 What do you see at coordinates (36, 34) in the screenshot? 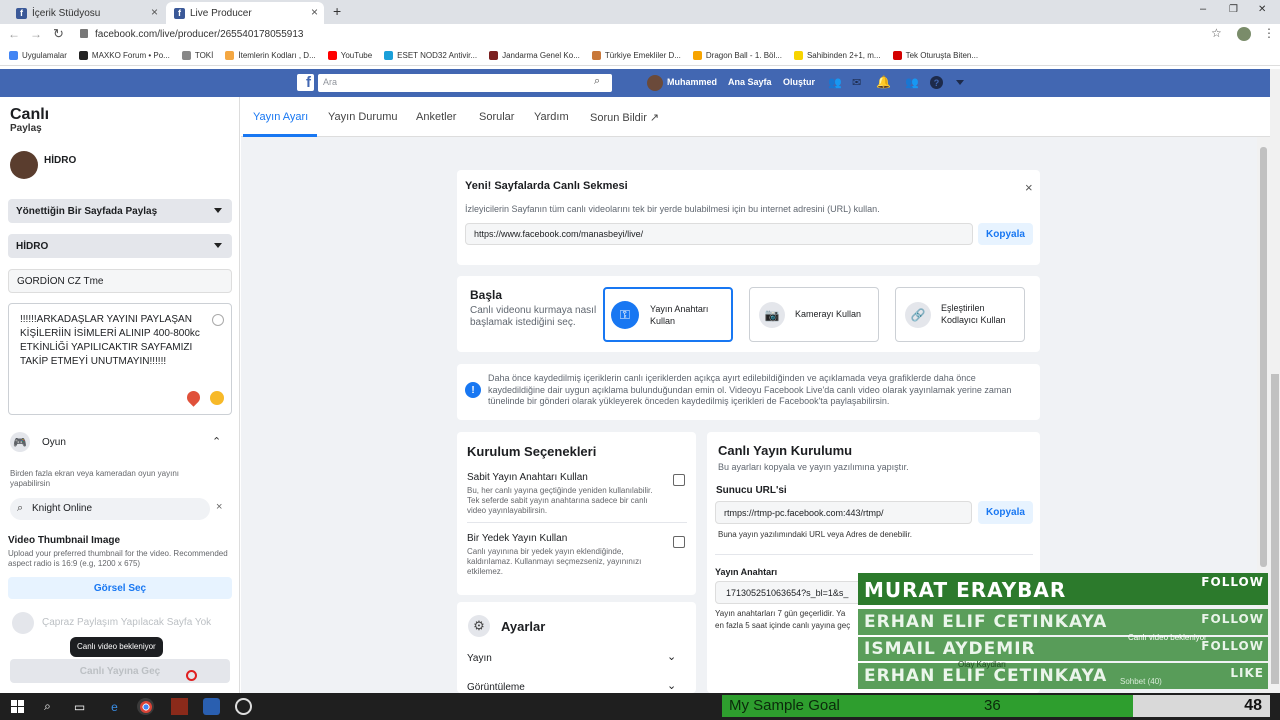
I see `forward-arrow-icon: →` at bounding box center [36, 34].